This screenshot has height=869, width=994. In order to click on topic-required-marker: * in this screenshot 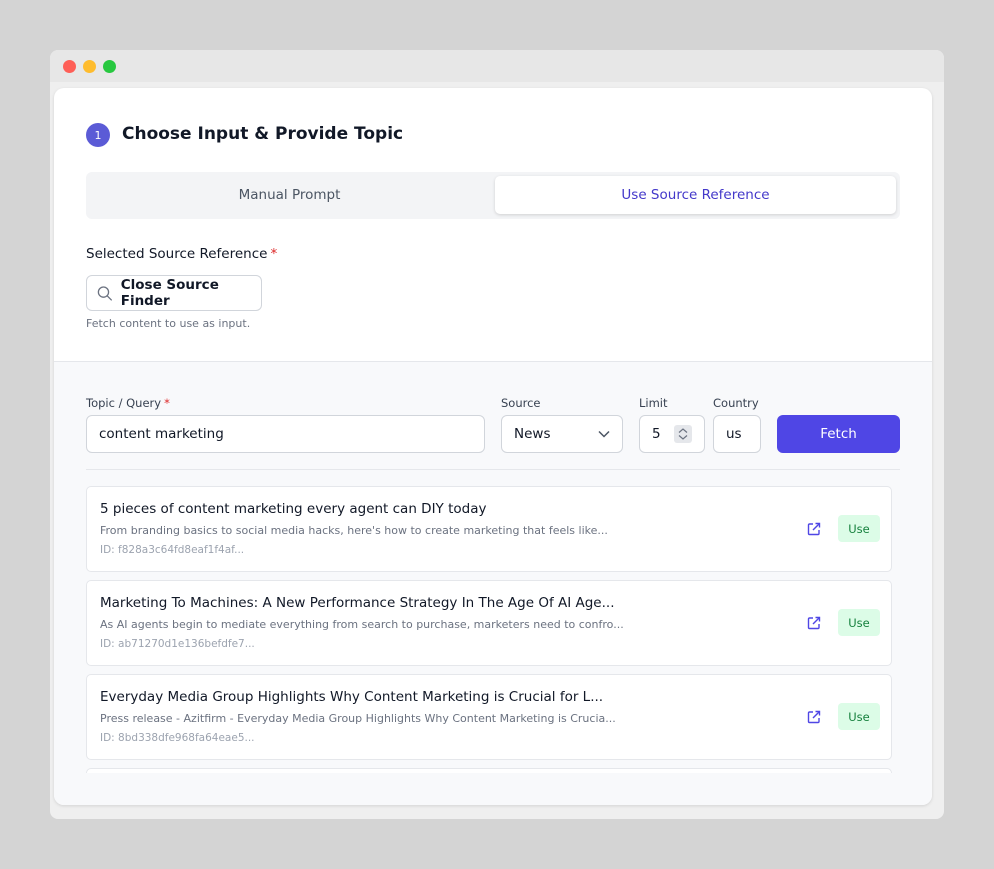, I will do `click(167, 403)`.